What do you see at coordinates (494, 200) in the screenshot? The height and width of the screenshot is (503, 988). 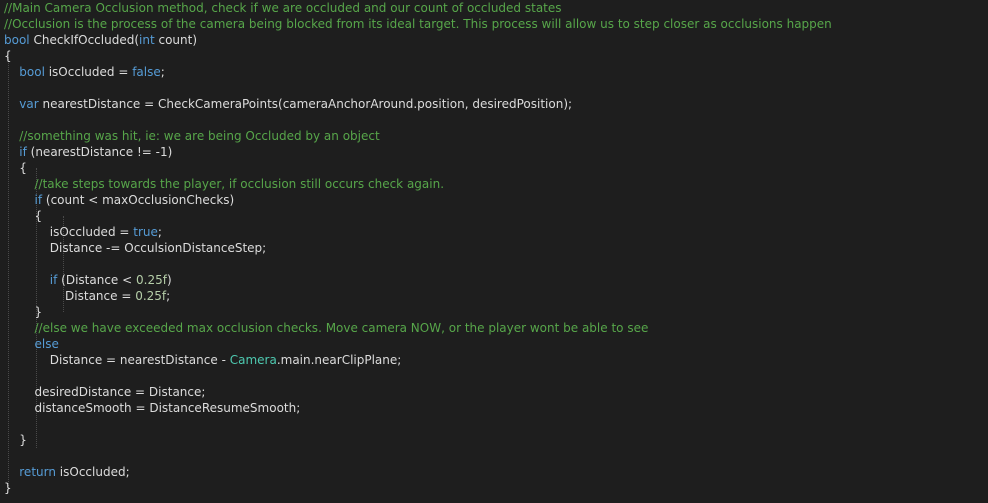 I see `code-line: if (count < maxOcclusionChecks)` at bounding box center [494, 200].